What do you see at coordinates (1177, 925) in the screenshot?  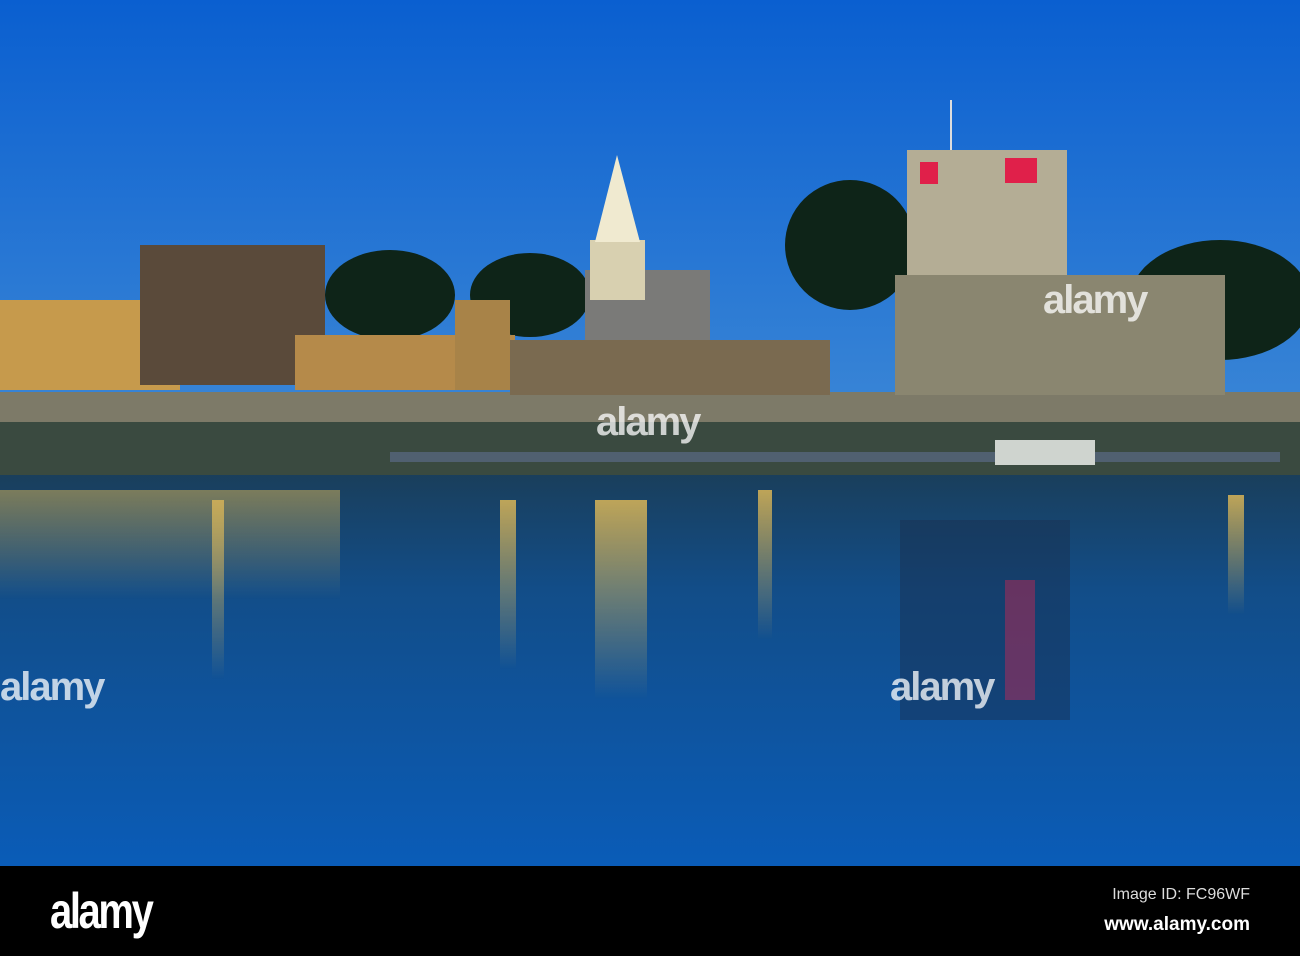 I see `website-link: www.alamy.com` at bounding box center [1177, 925].